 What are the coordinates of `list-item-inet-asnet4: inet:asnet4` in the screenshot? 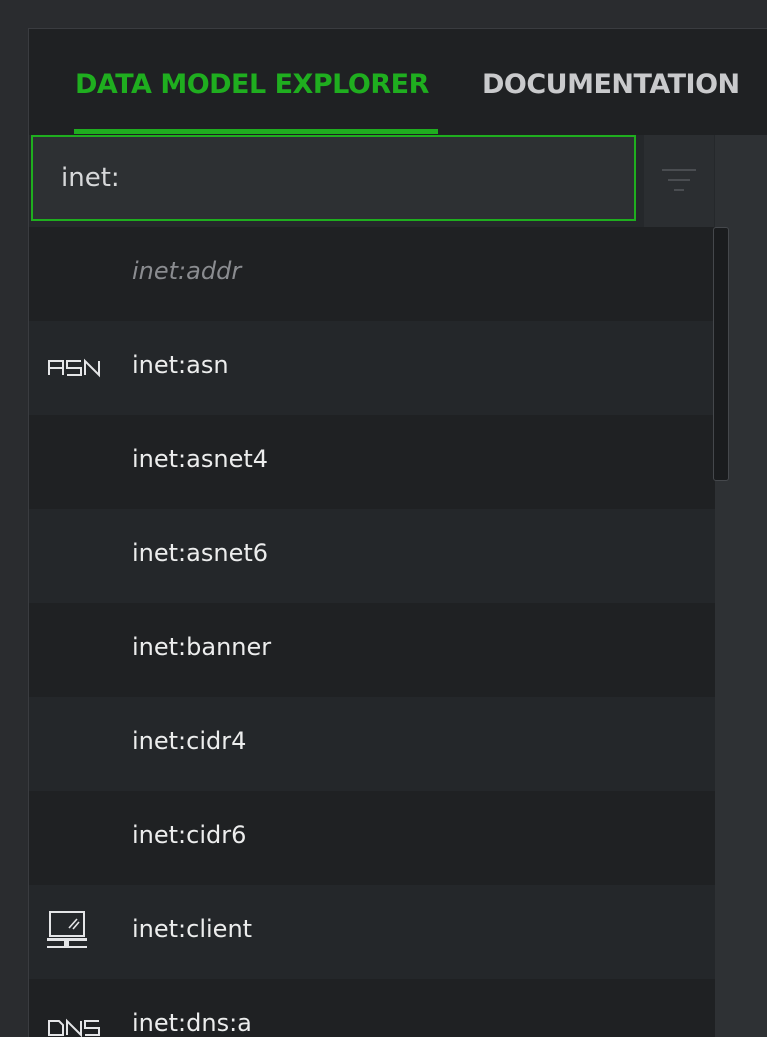 It's located at (372, 462).